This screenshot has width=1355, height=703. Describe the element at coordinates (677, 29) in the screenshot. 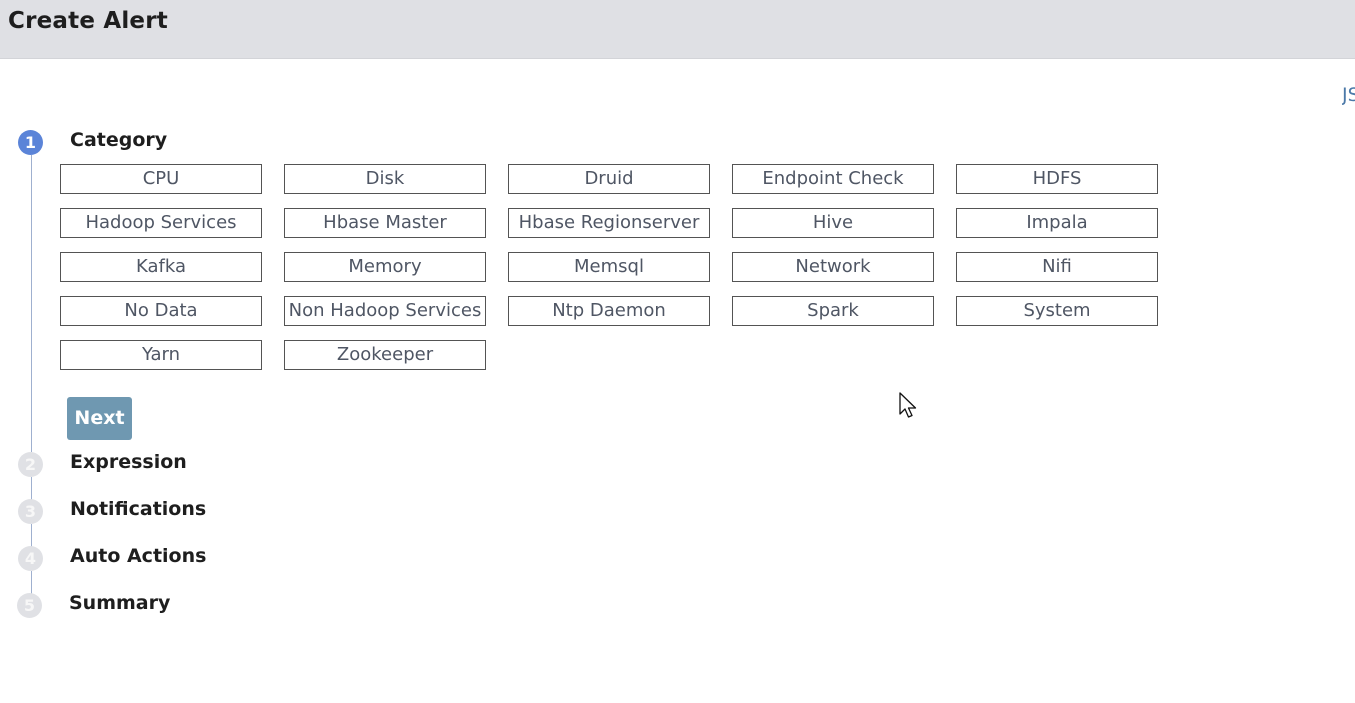

I see `page-header: Create Alert` at that location.